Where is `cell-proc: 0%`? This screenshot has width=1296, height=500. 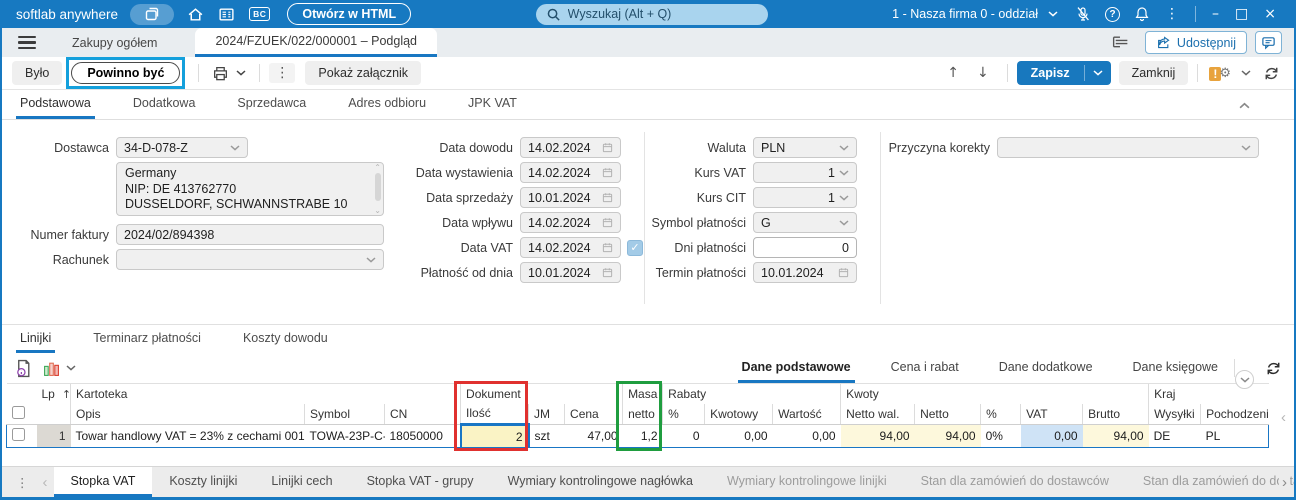 cell-proc: 0% is located at coordinates (1000, 436).